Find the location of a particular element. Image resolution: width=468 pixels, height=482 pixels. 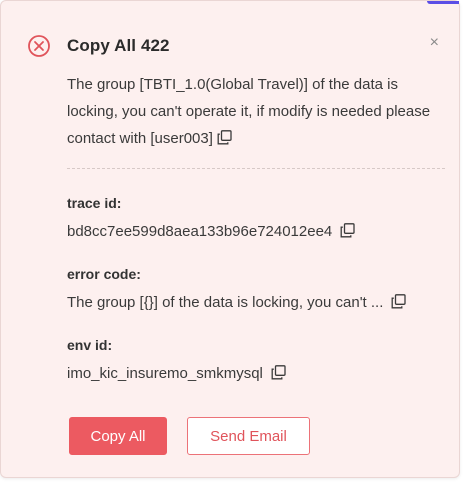

env-id-value-row: imo_kic_insuremo_smkmysql is located at coordinates (257, 374).